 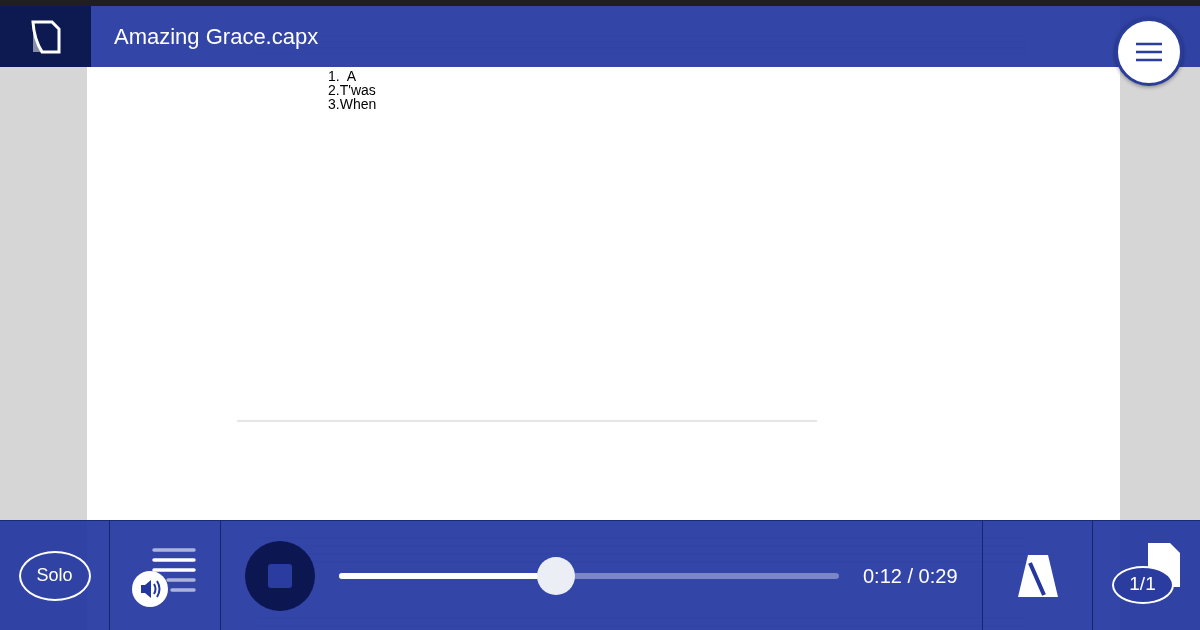 I want to click on verse-label: 2.T'was, so click(x=352, y=90).